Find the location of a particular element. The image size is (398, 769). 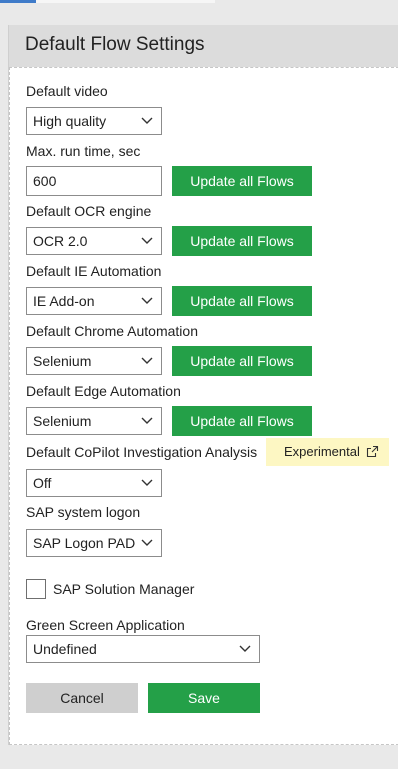

experimental-badge: Experimental is located at coordinates (327, 452).